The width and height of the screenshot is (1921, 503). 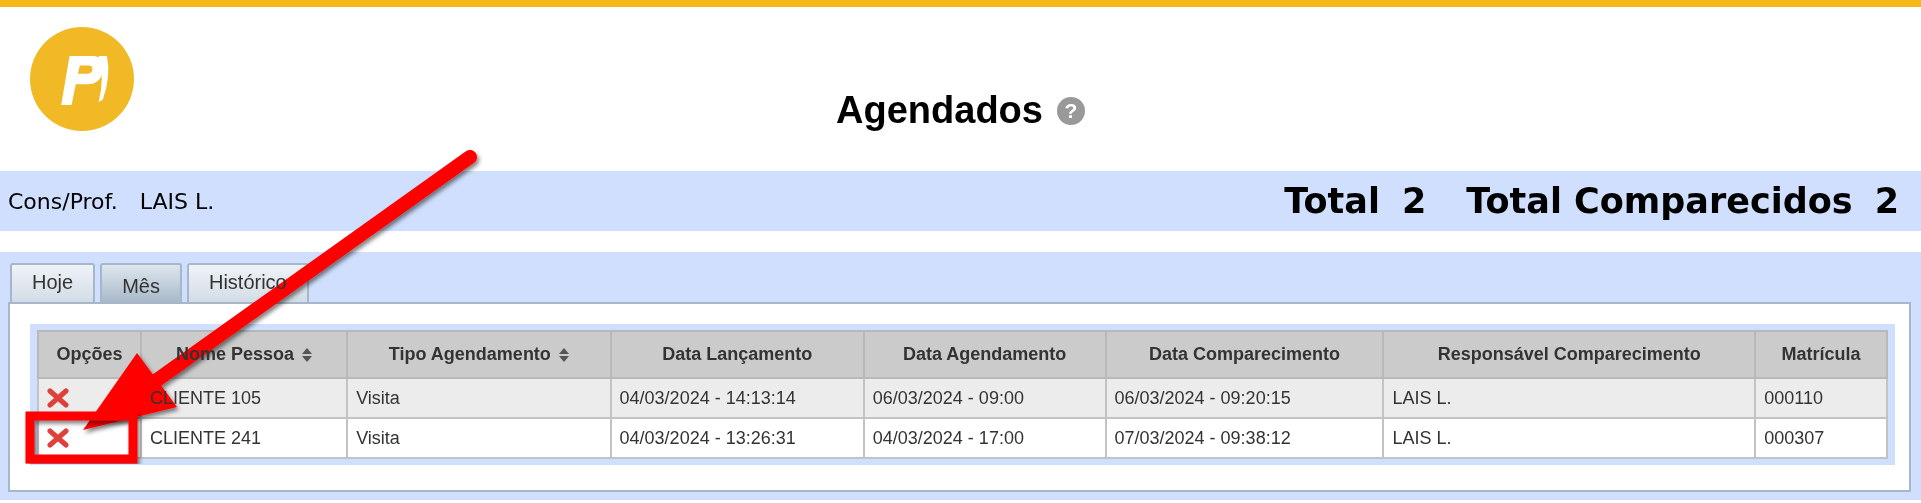 What do you see at coordinates (1821, 354) in the screenshot?
I see `column-header: Matrícula` at bounding box center [1821, 354].